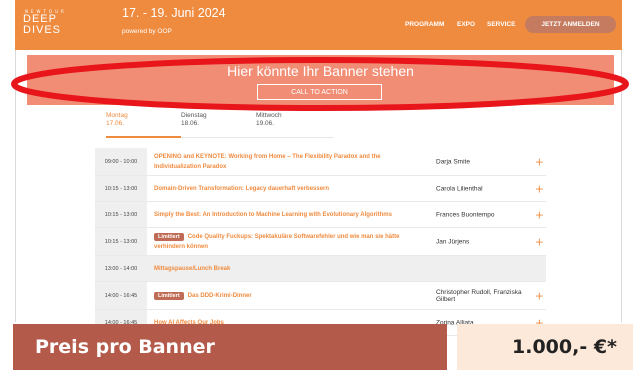  I want to click on tab-monday: Montag 17.06., so click(117, 120).